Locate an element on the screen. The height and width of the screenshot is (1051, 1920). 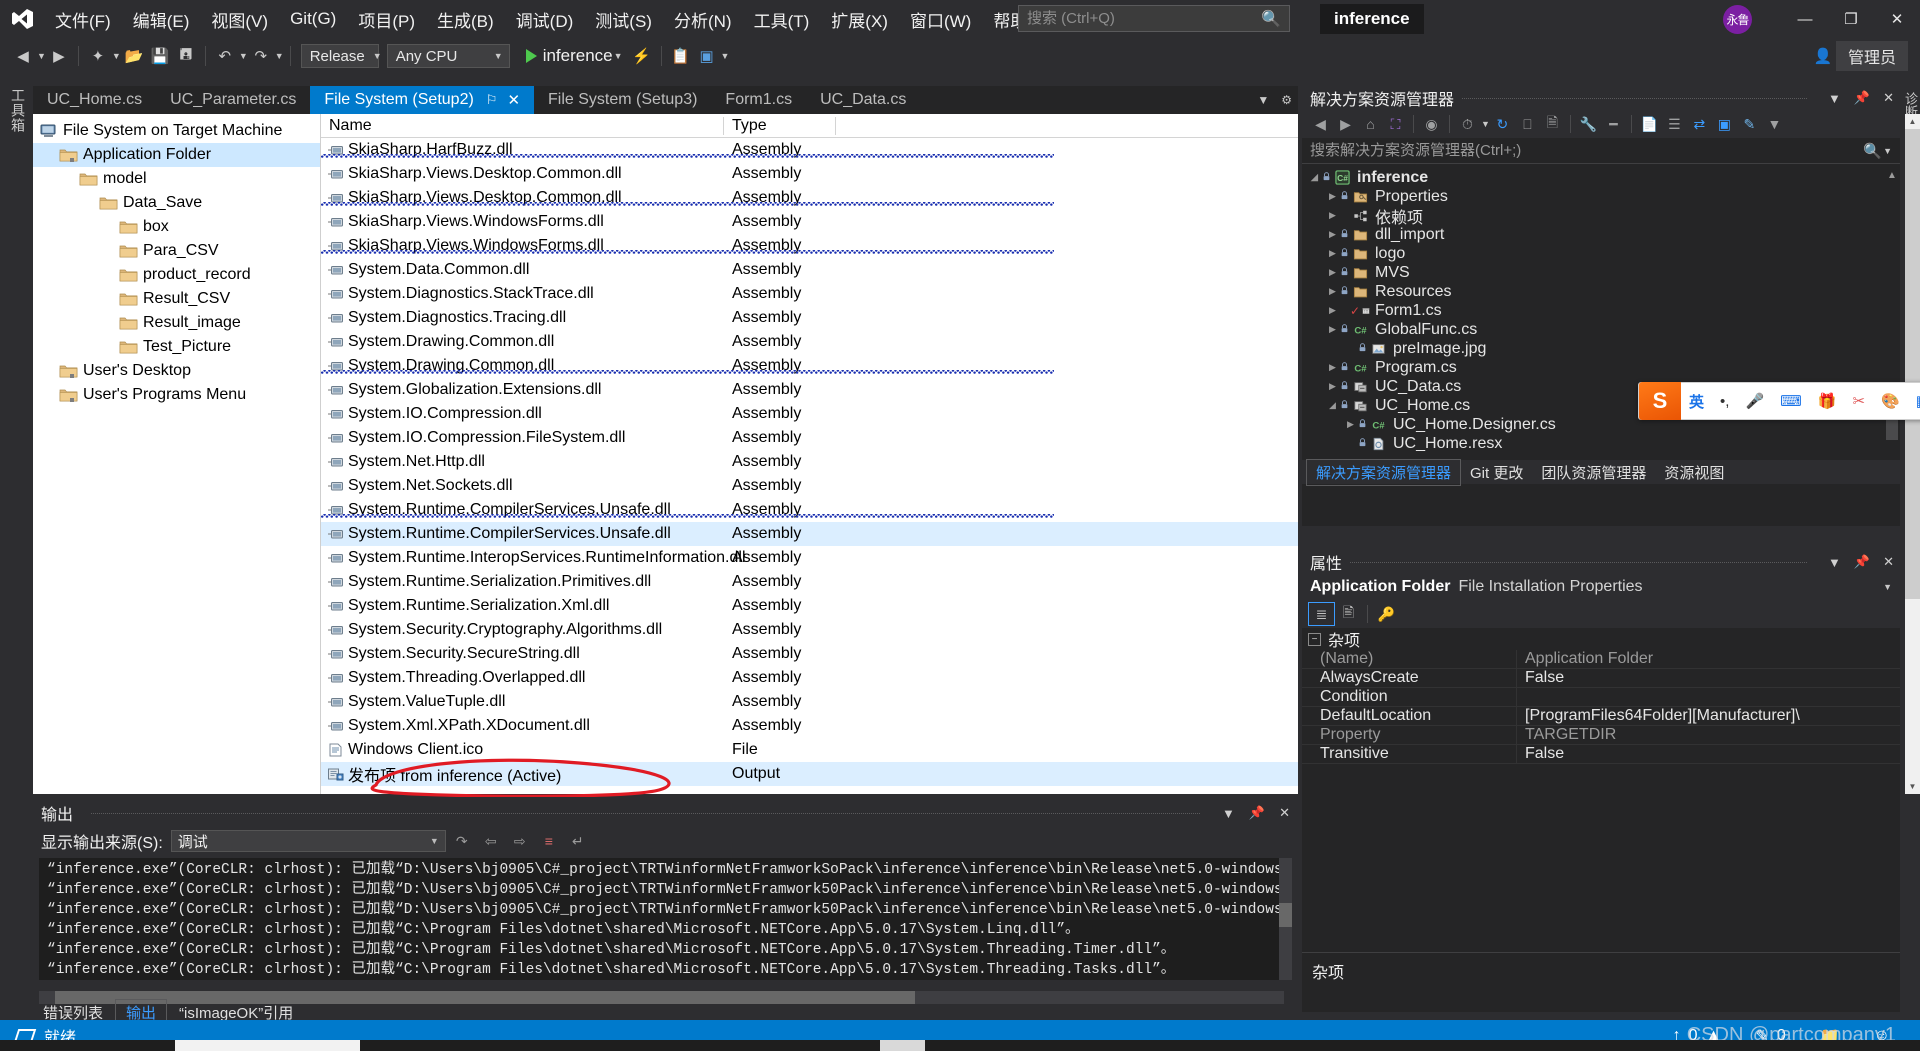
menu-item-11: 窗口(W) is located at coordinates (940, 19).